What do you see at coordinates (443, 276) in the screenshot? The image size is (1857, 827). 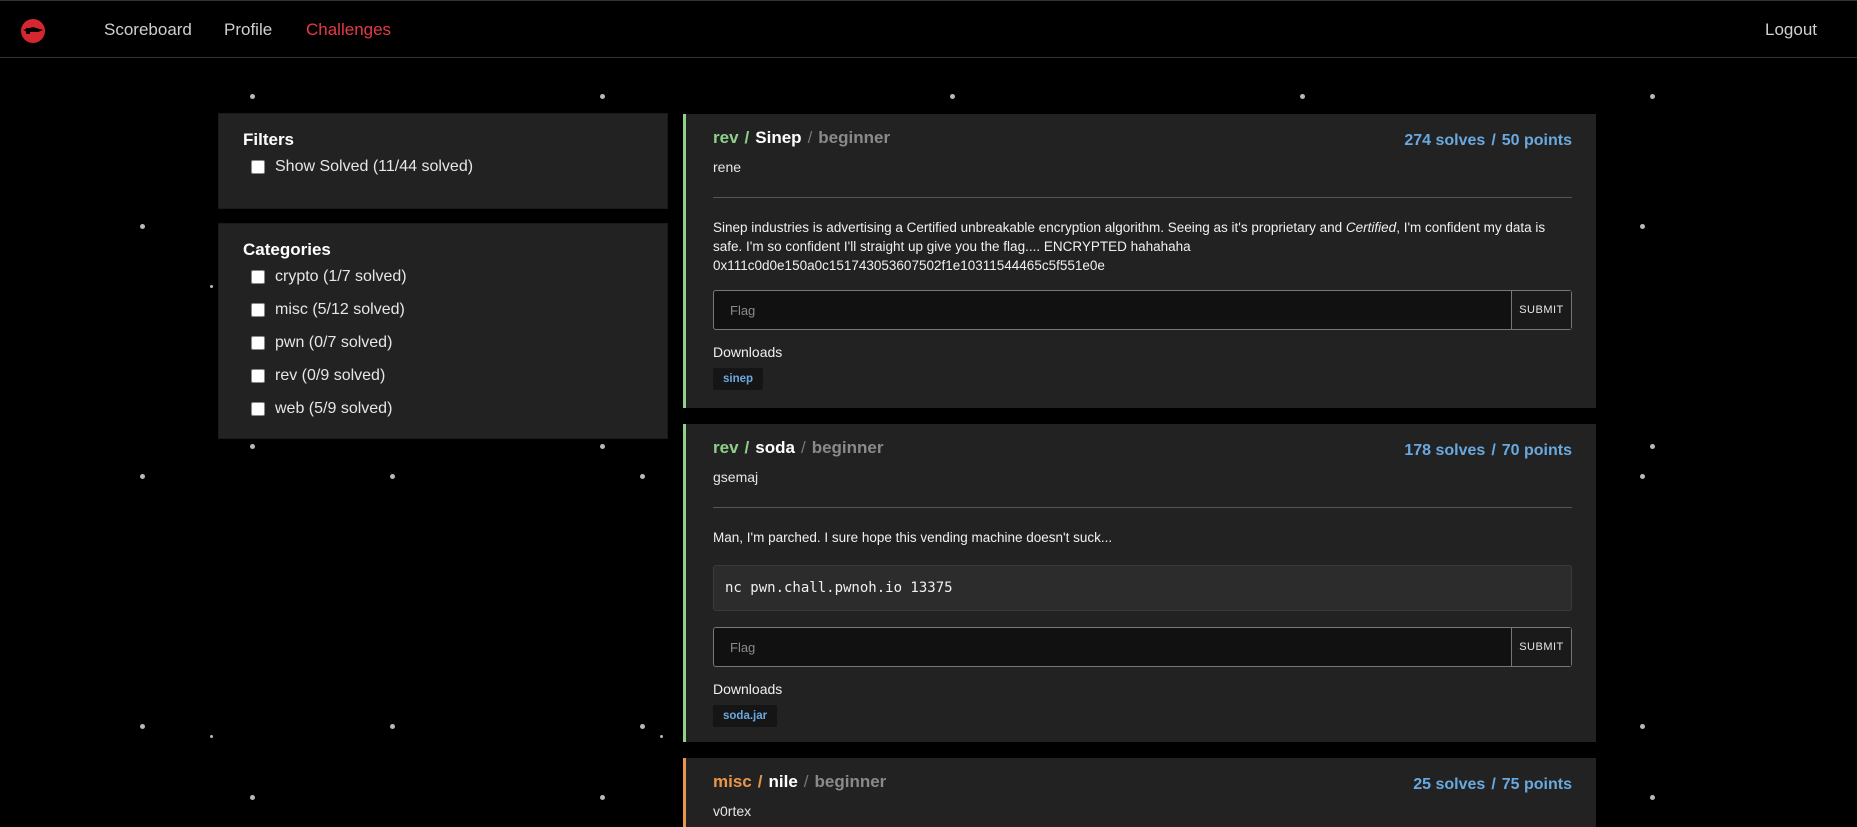 I see `category-filter-crypto: crypto (1/7 solved)` at bounding box center [443, 276].